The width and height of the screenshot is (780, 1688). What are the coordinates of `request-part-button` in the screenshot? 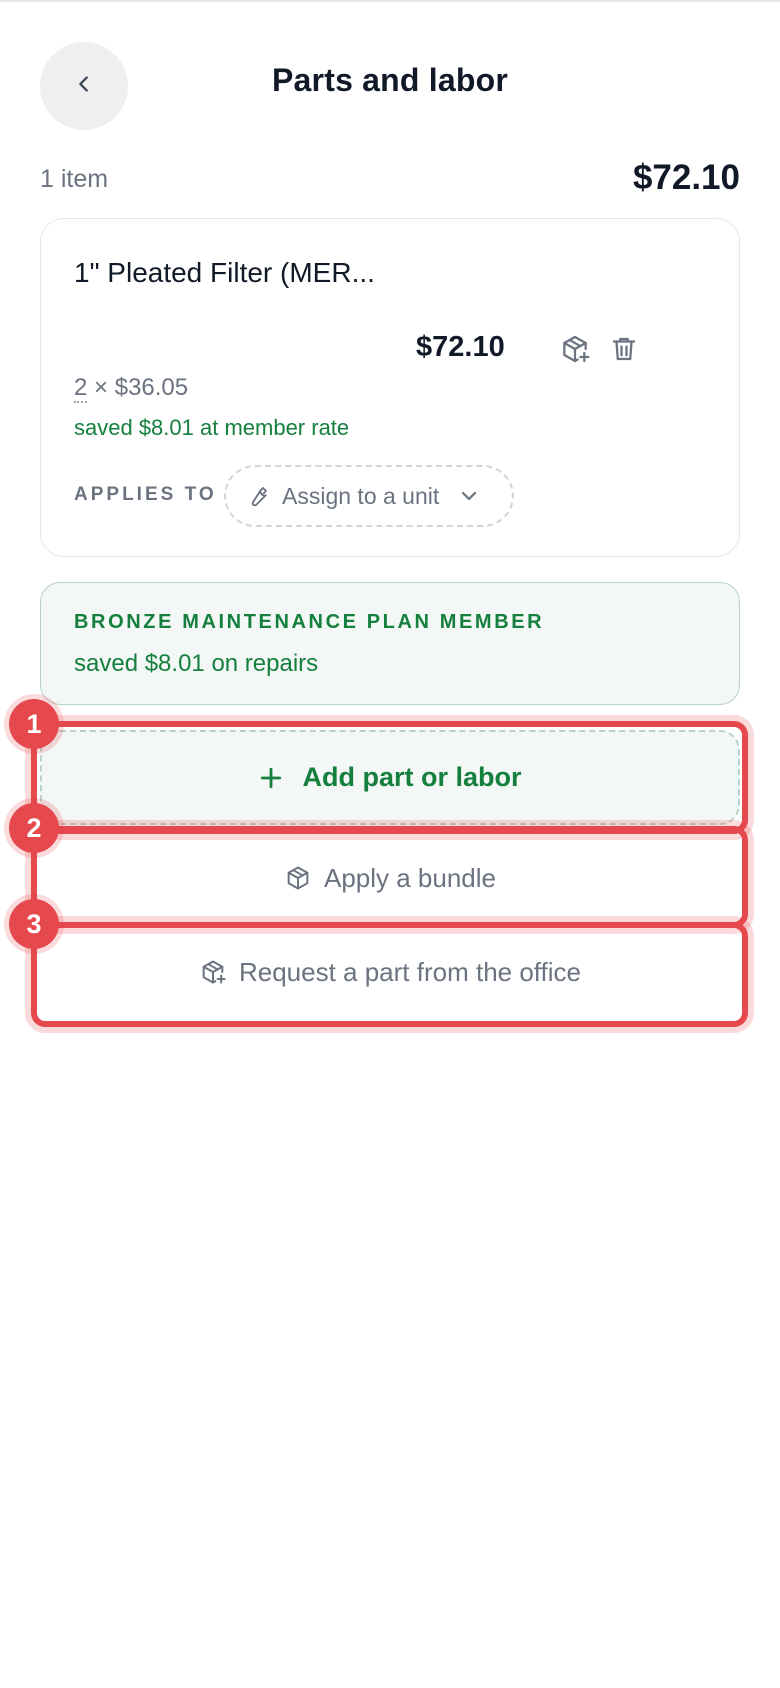 It's located at (575, 351).